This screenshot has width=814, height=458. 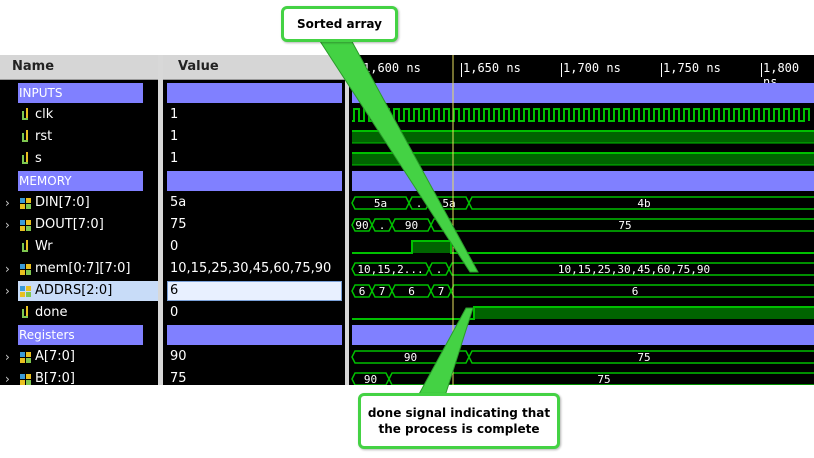 What do you see at coordinates (254, 379) in the screenshot?
I see `value-row-b: 75` at bounding box center [254, 379].